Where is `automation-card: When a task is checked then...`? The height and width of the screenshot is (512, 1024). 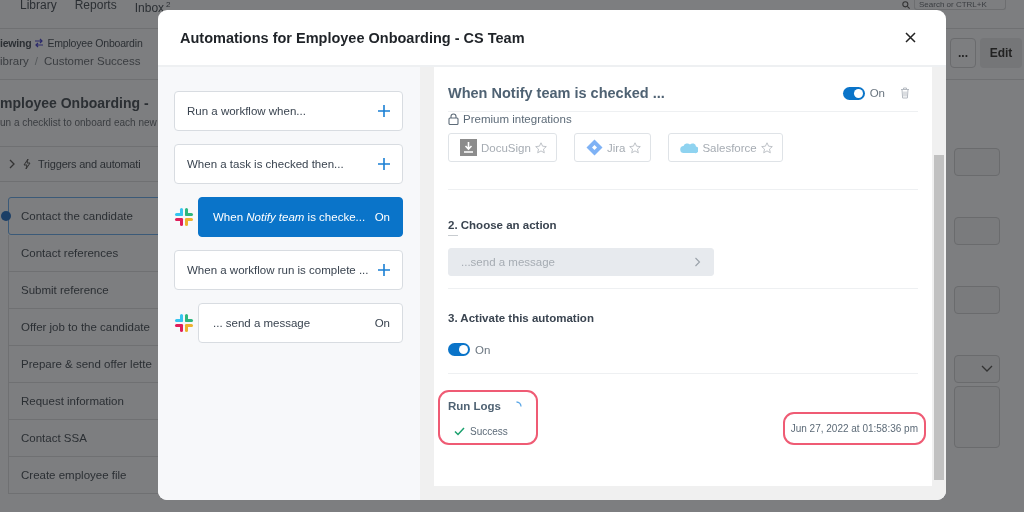
automation-card: When a task is checked then... is located at coordinates (288, 164).